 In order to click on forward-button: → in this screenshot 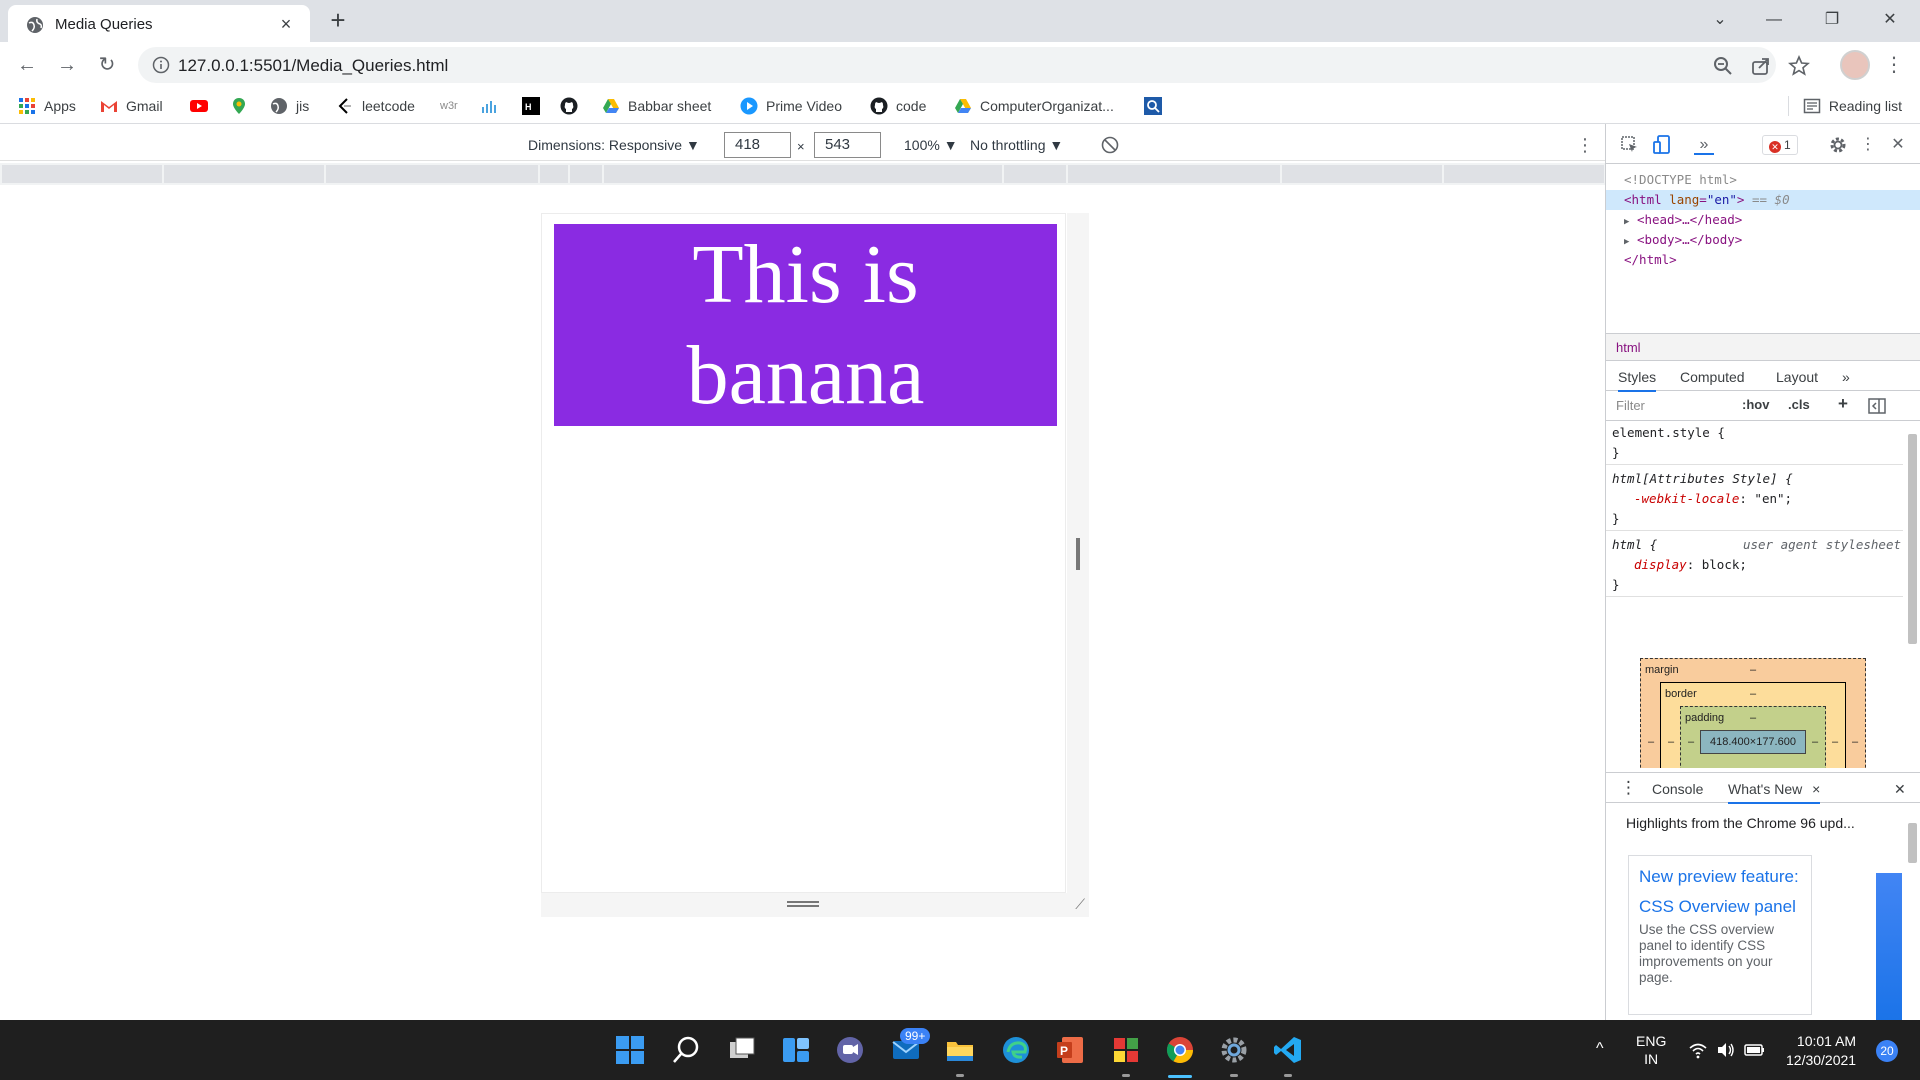, I will do `click(67, 65)`.